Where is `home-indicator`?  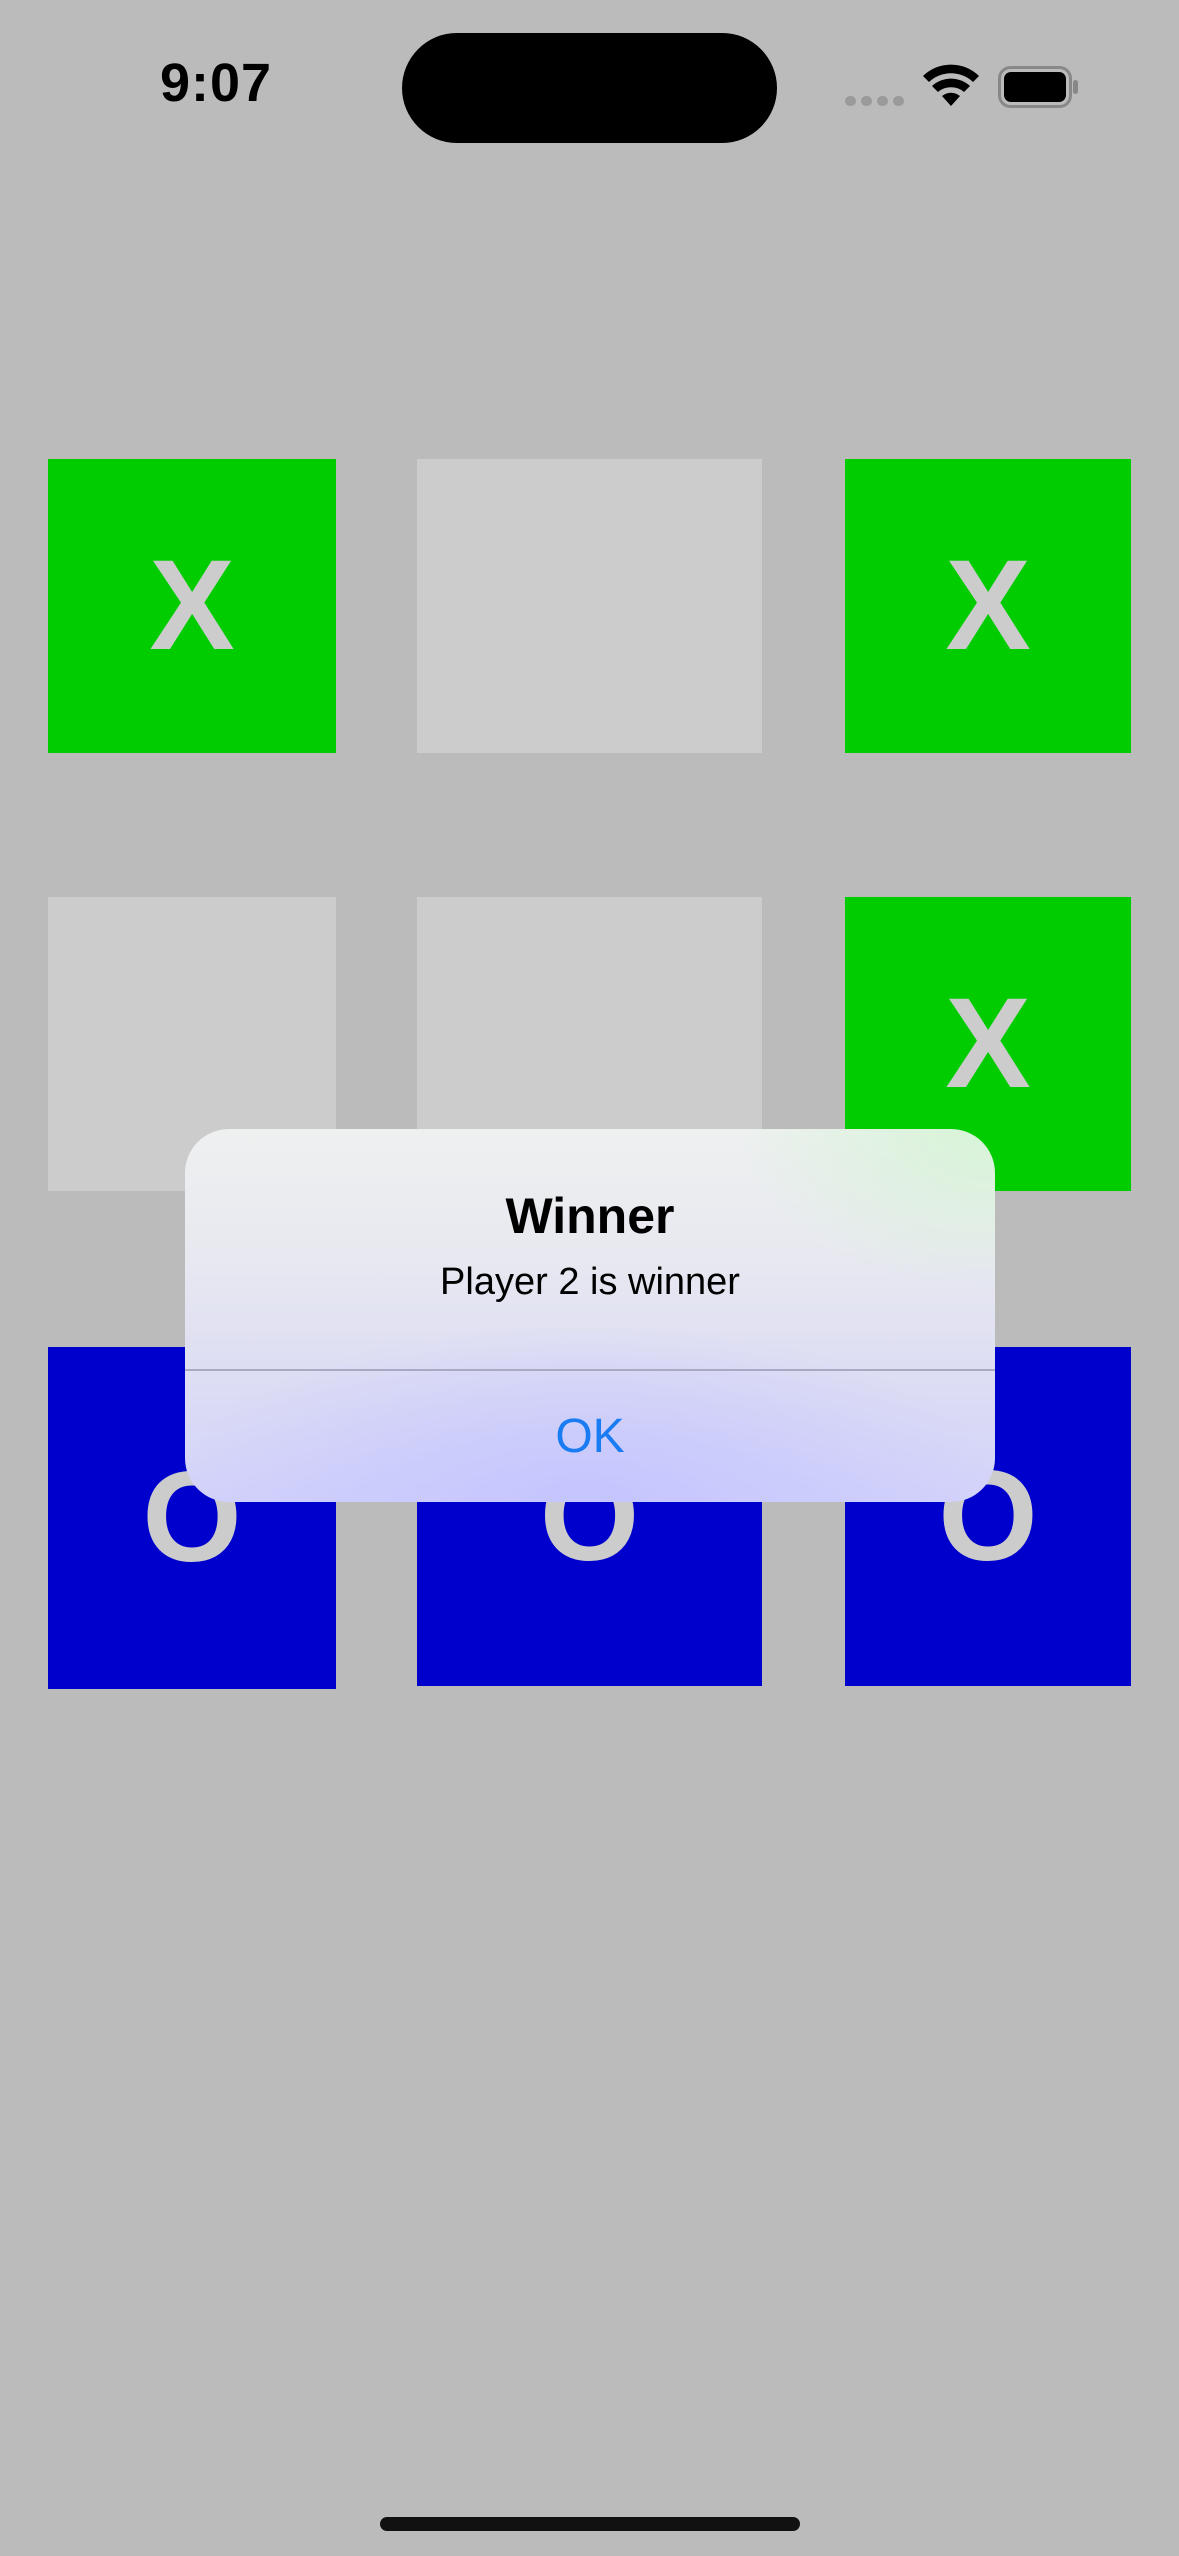
home-indicator is located at coordinates (590, 2524).